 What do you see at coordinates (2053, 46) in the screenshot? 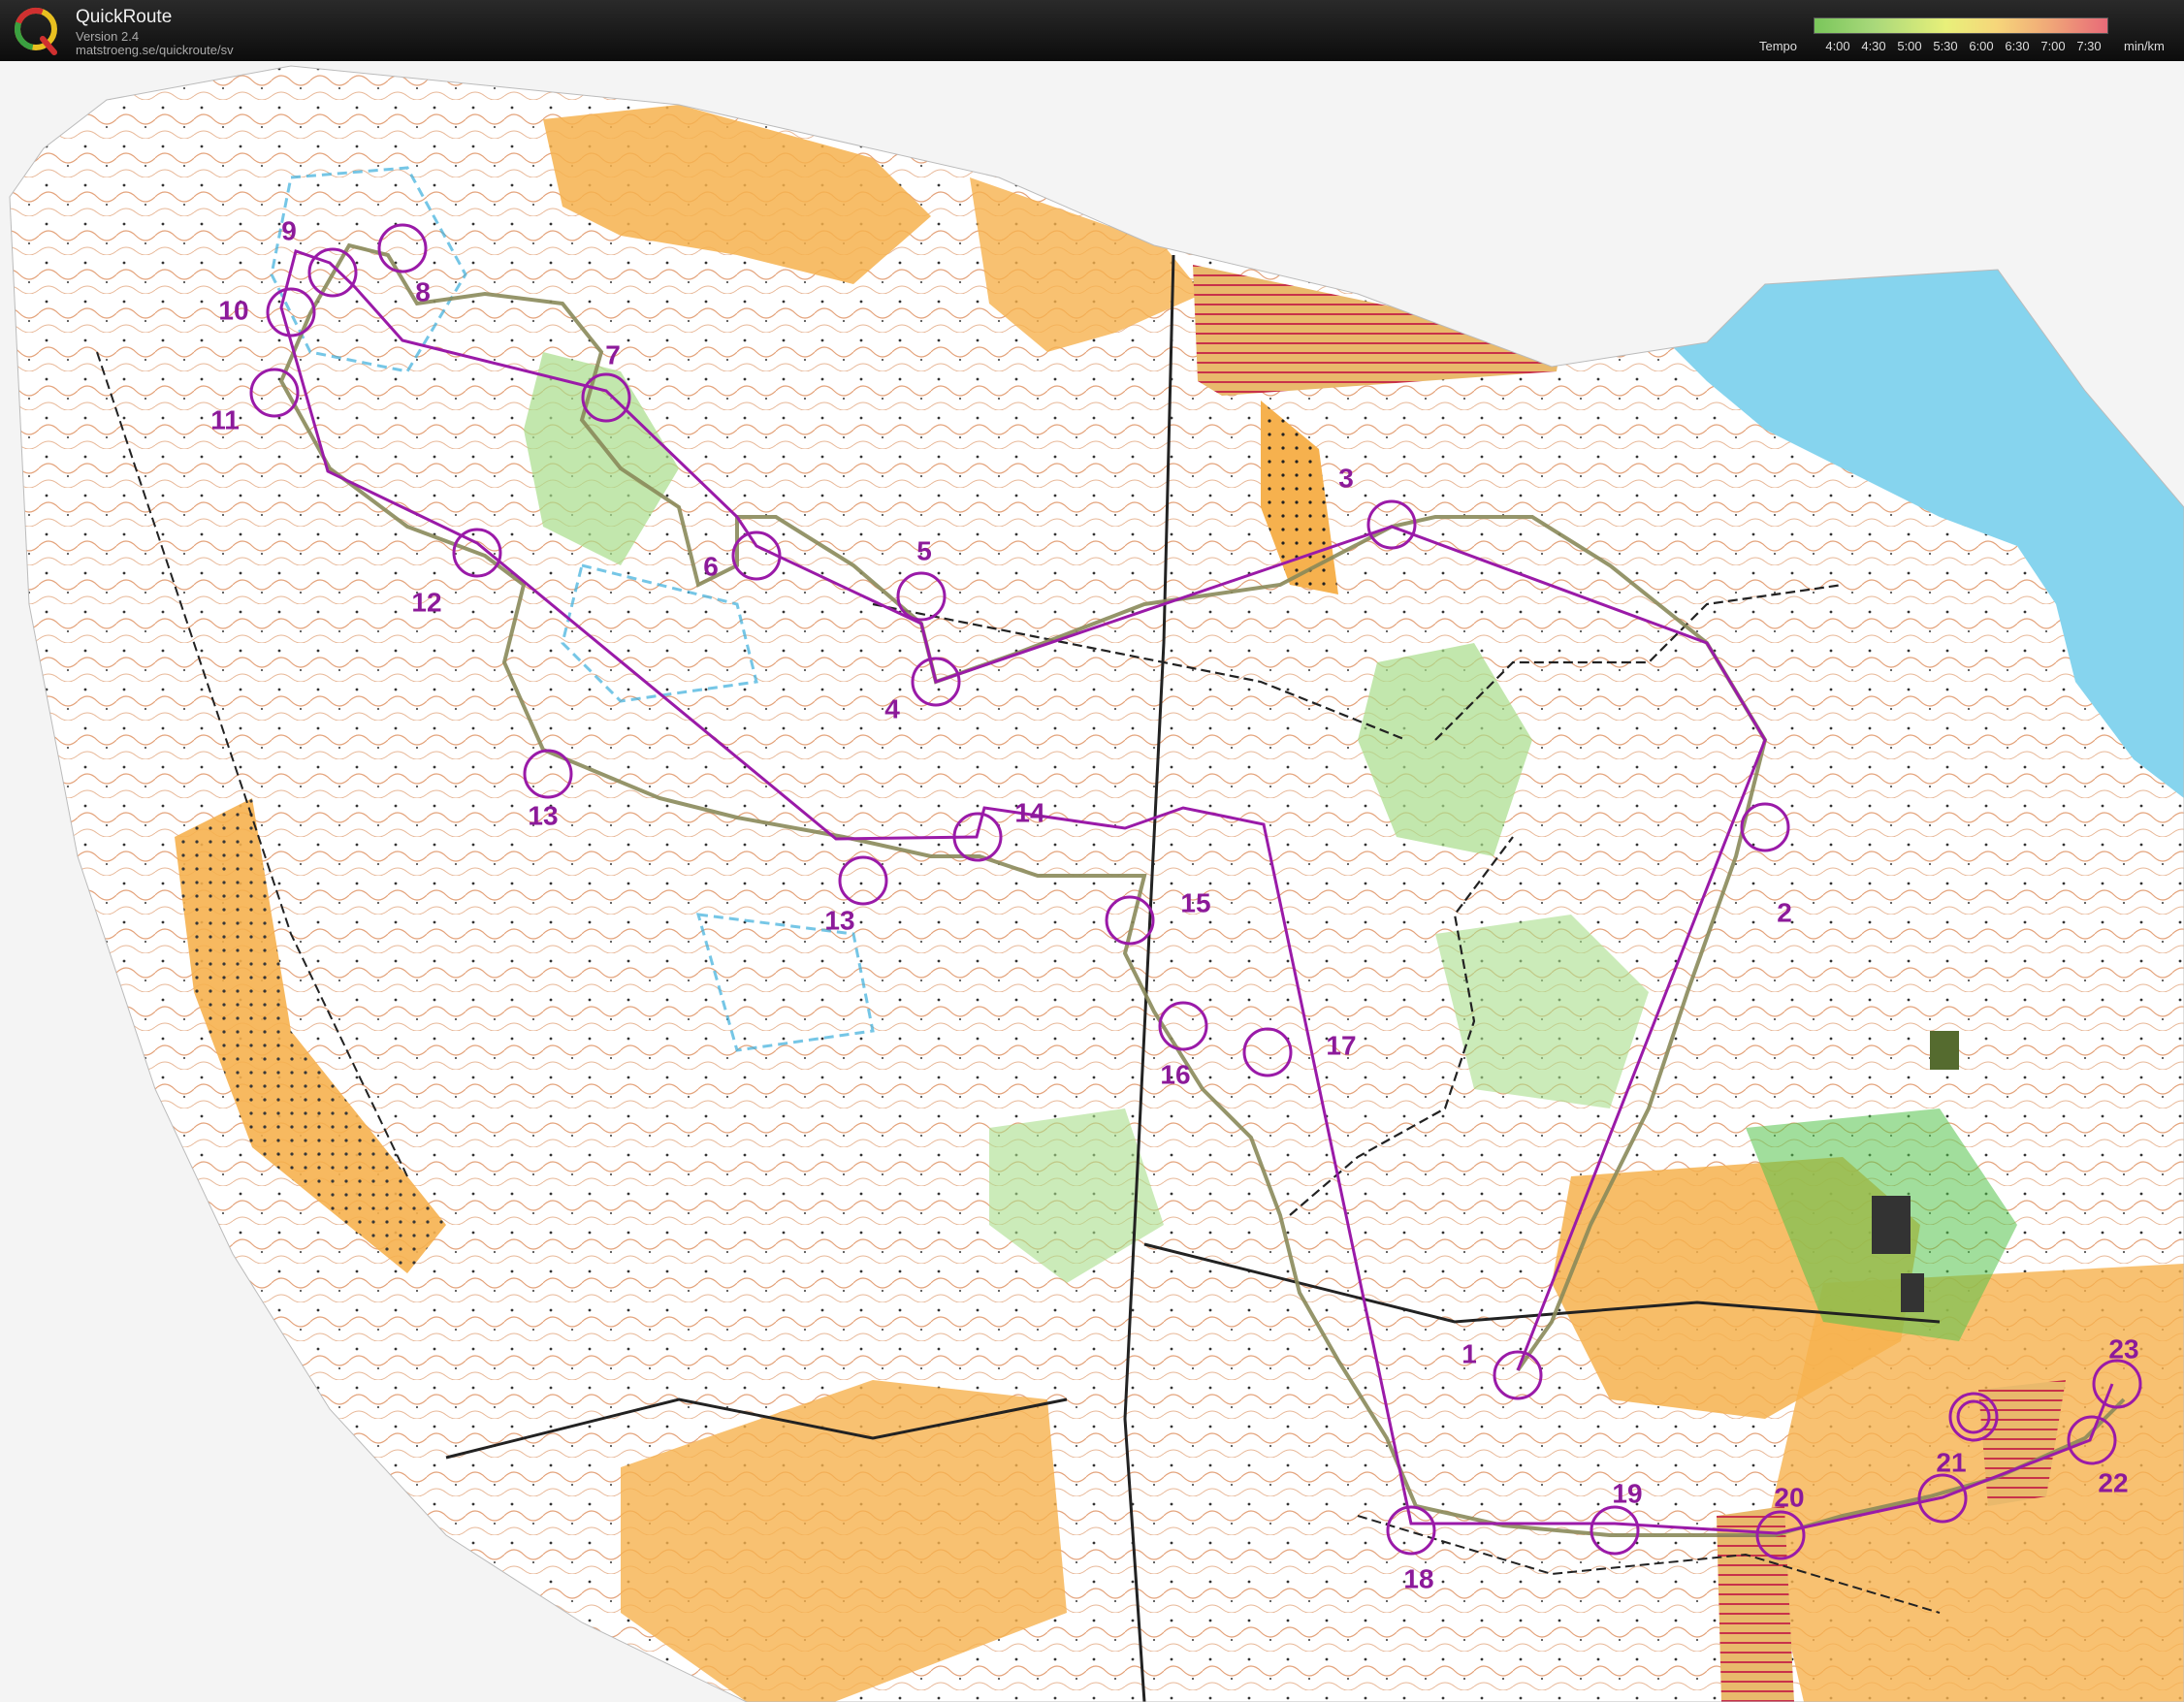
I see `tempo-tick: 7:00` at bounding box center [2053, 46].